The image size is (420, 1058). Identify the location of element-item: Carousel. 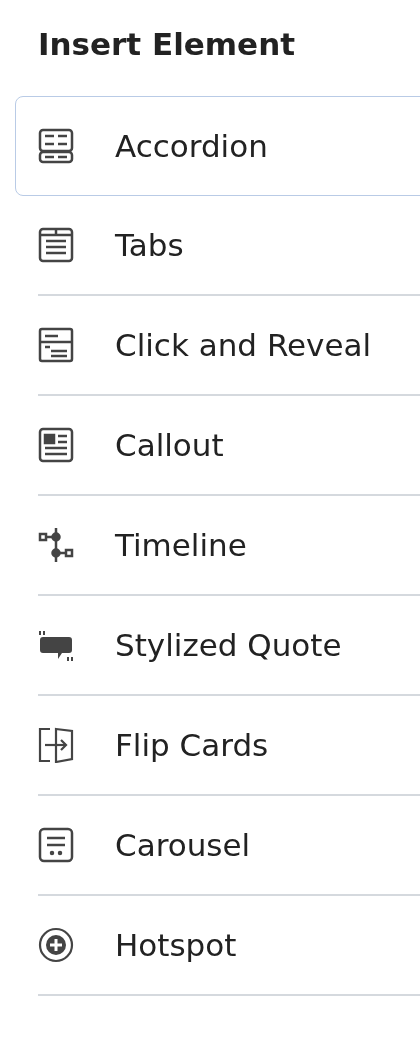
(229, 846).